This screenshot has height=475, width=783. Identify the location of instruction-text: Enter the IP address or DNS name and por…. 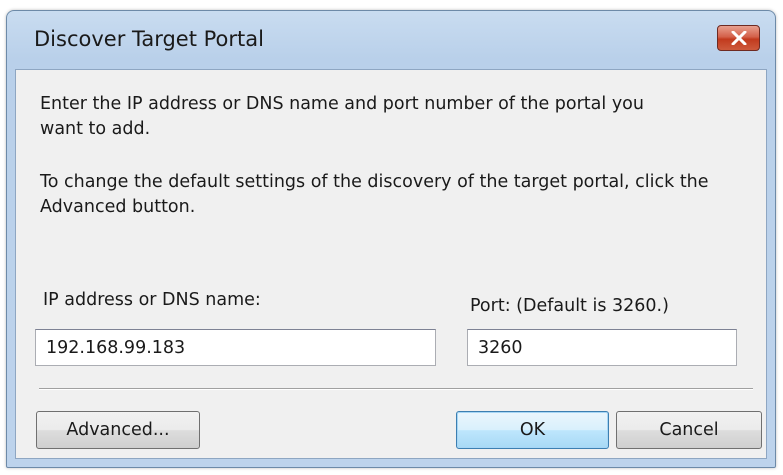
(342, 116).